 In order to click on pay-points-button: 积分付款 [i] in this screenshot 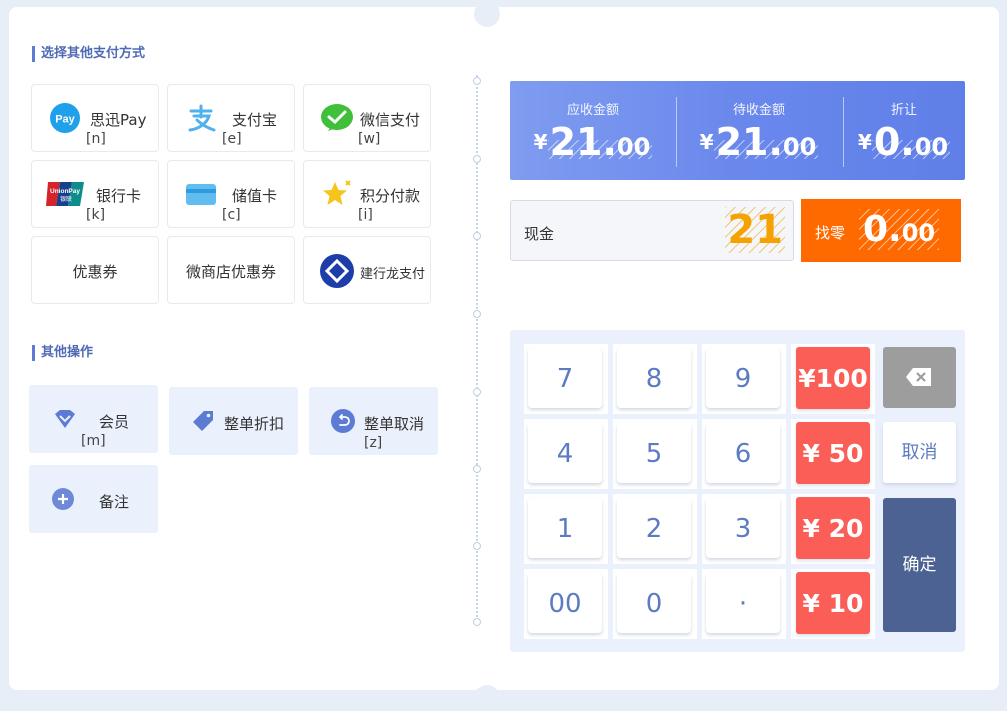, I will do `click(367, 194)`.